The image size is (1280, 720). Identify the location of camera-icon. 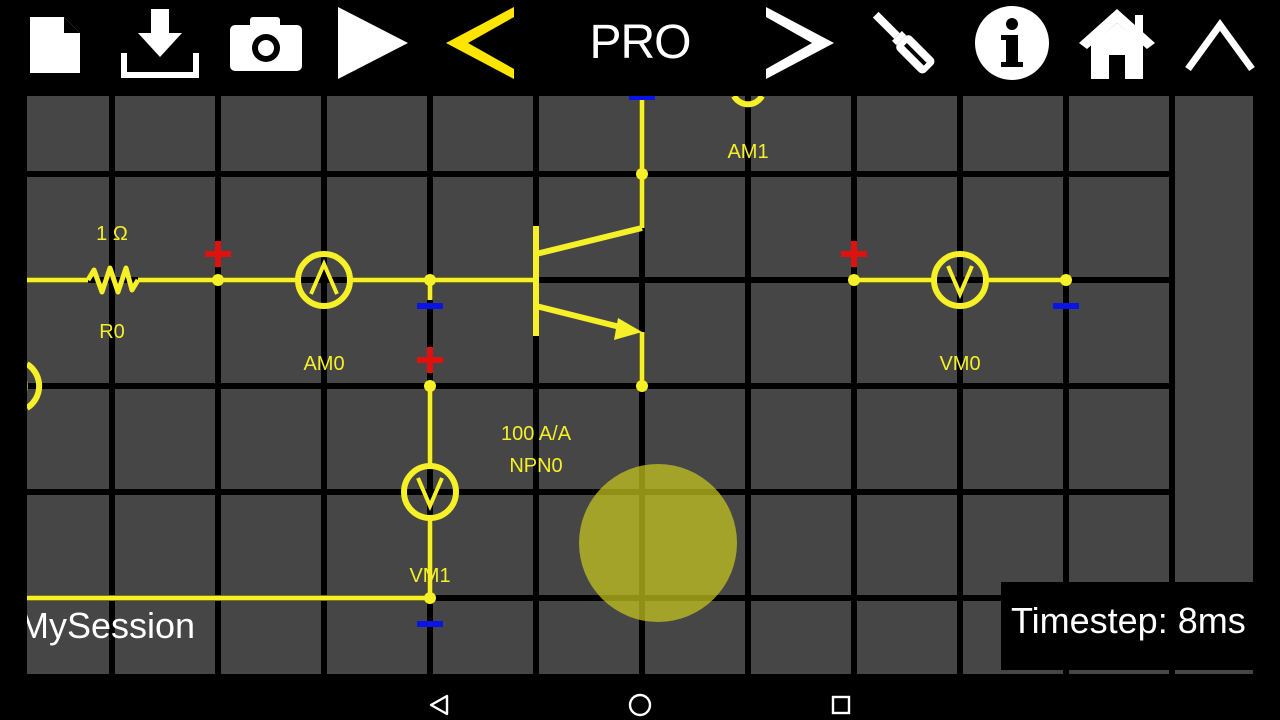
(266, 44).